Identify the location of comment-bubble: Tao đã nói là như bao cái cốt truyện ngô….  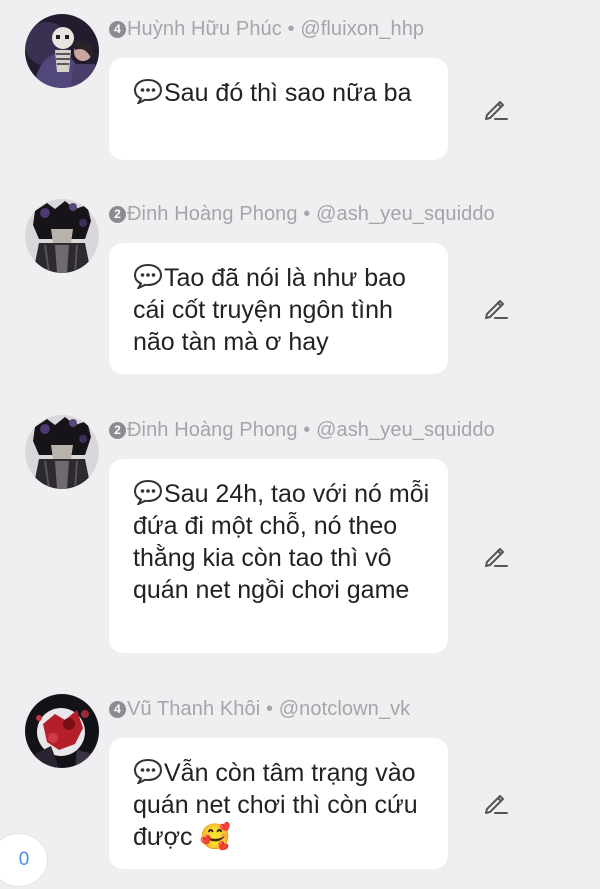
(278, 308).